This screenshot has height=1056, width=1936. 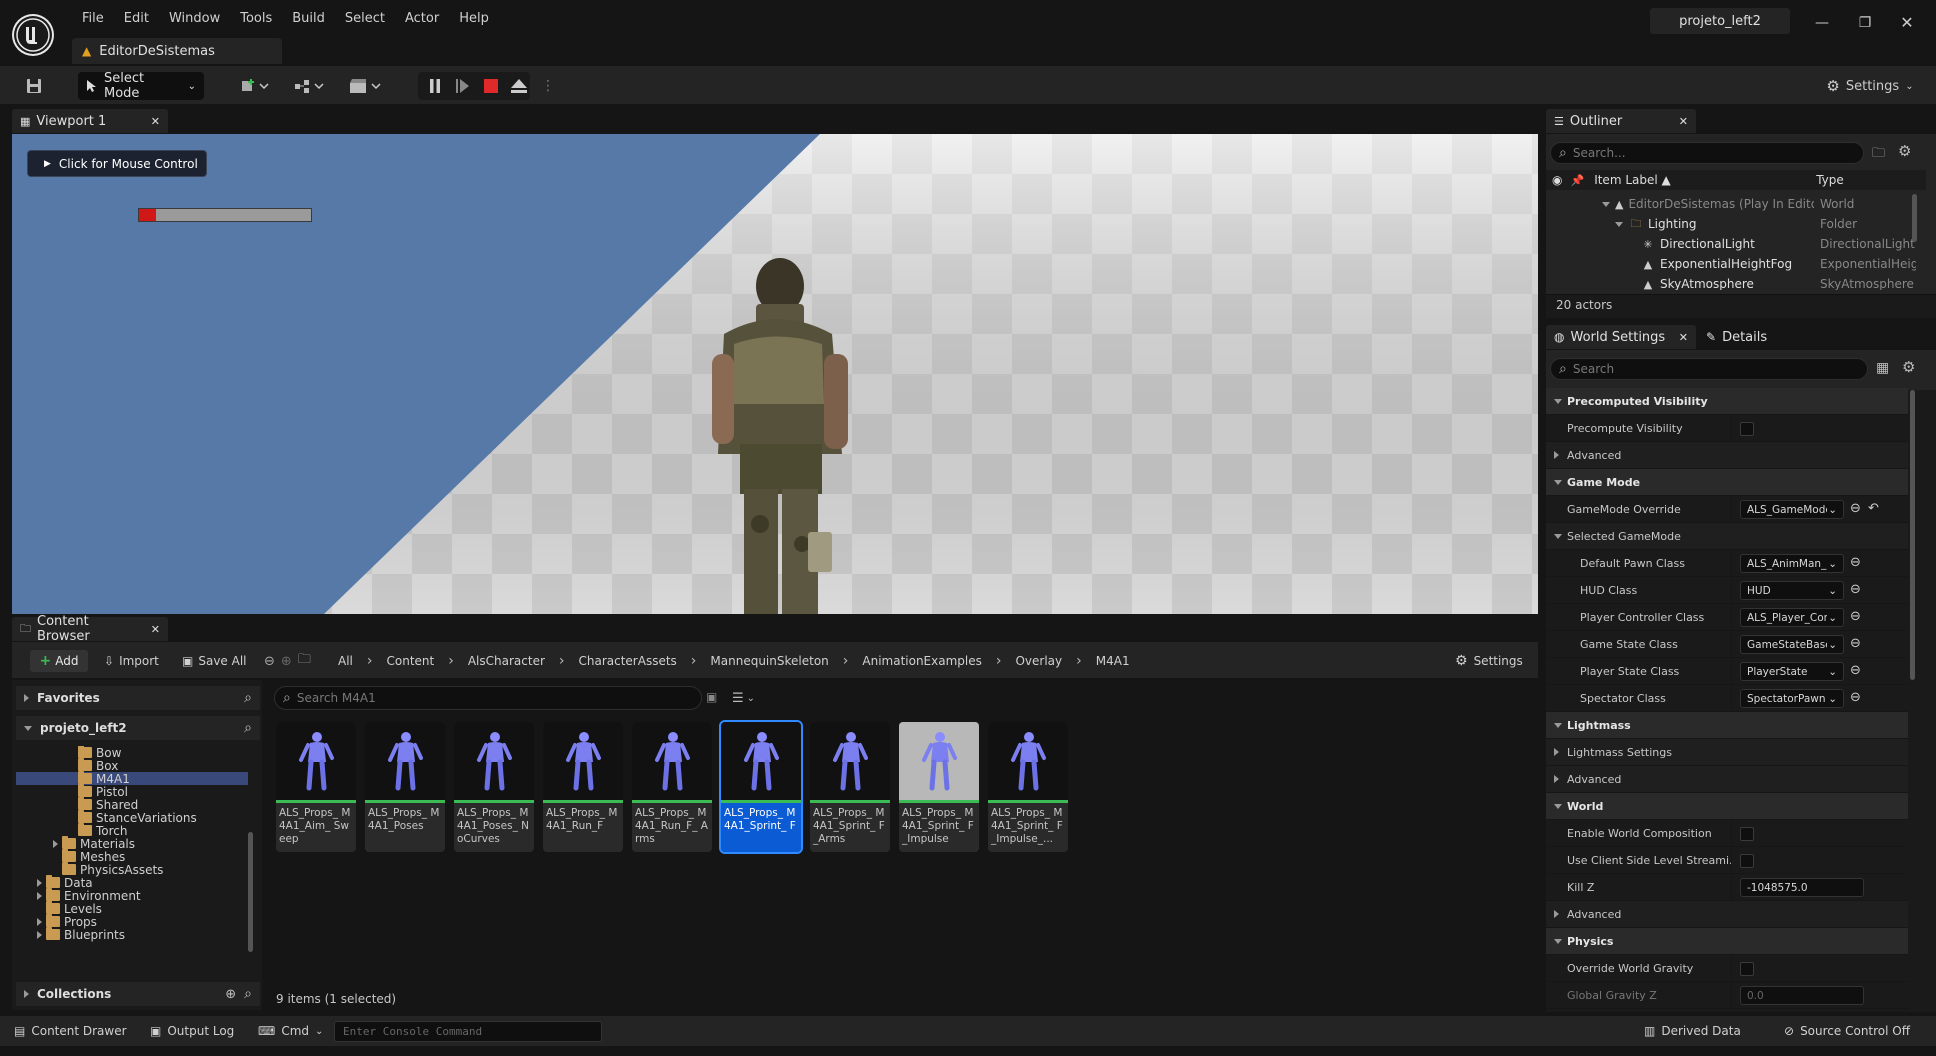 What do you see at coordinates (365, 86) in the screenshot?
I see `cinematics-button` at bounding box center [365, 86].